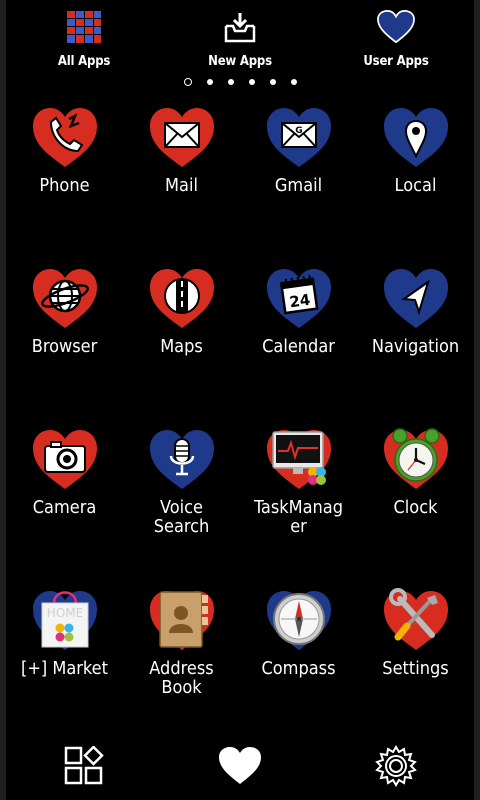 This screenshot has width=480, height=800. I want to click on app-address-book: Address Book, so click(181, 667).